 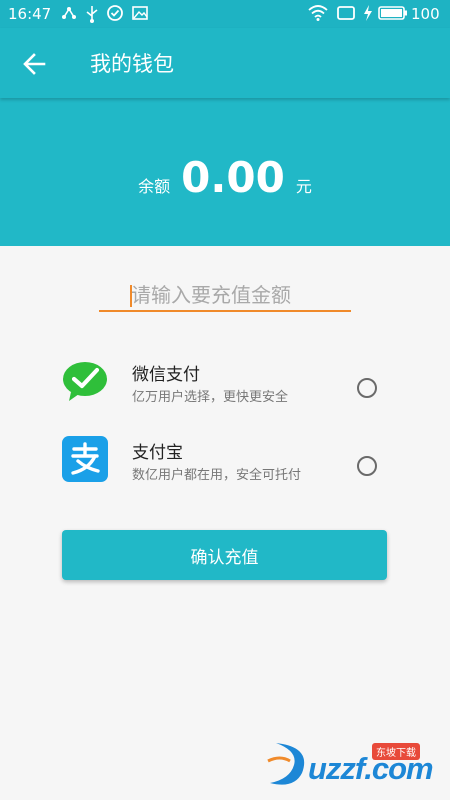 I want to click on alipay-icon, so click(x=85, y=459).